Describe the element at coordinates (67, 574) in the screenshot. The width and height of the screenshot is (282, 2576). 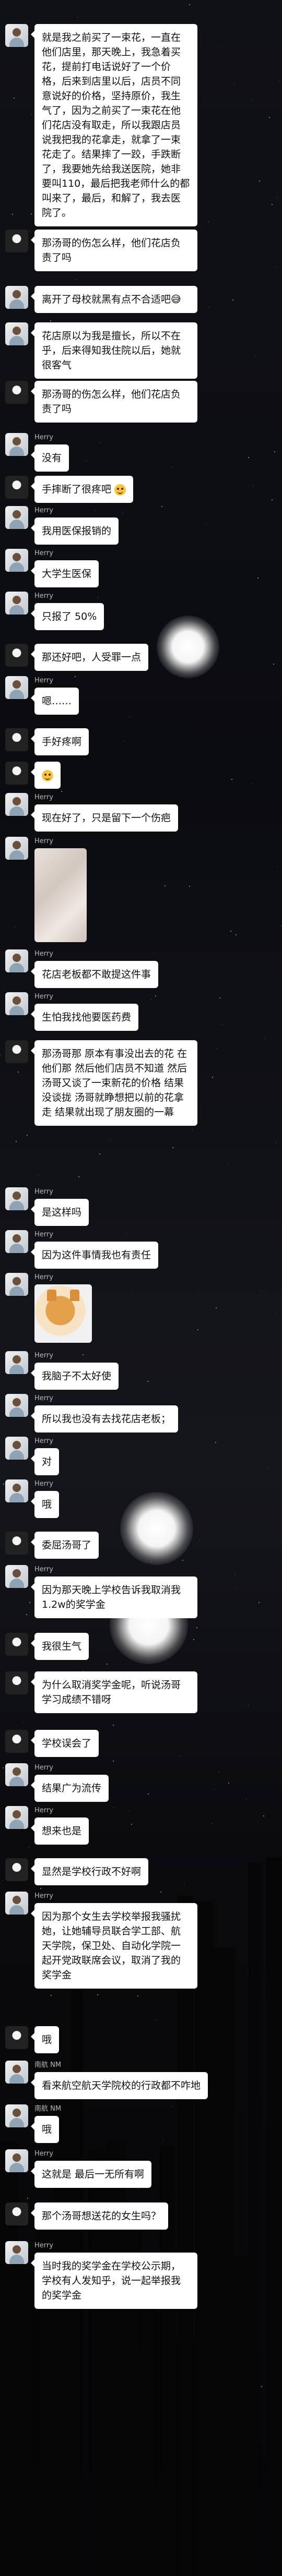
I see `message-text: 大学生医保` at that location.